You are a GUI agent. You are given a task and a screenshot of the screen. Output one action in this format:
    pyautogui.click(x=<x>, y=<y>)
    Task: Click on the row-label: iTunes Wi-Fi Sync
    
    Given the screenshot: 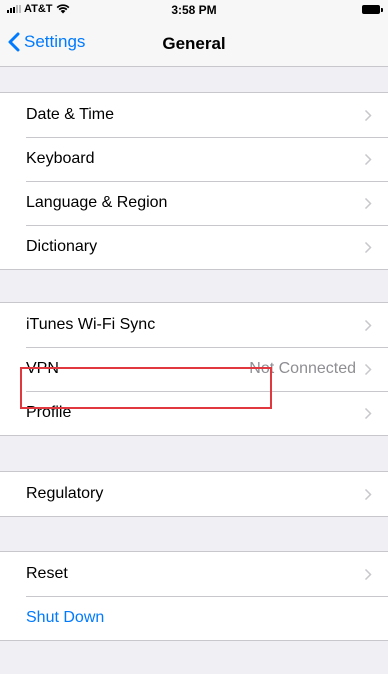 What is the action you would take?
    pyautogui.click(x=91, y=324)
    